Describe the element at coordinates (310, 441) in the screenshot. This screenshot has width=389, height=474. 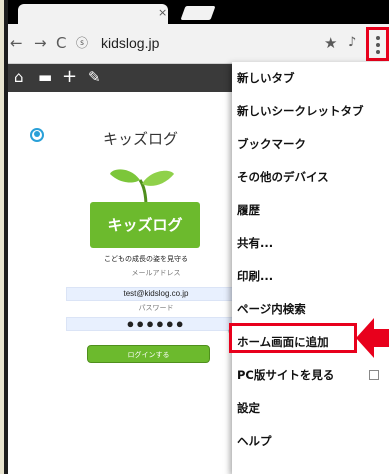
I see `menu-item-help: ヘルプ` at that location.